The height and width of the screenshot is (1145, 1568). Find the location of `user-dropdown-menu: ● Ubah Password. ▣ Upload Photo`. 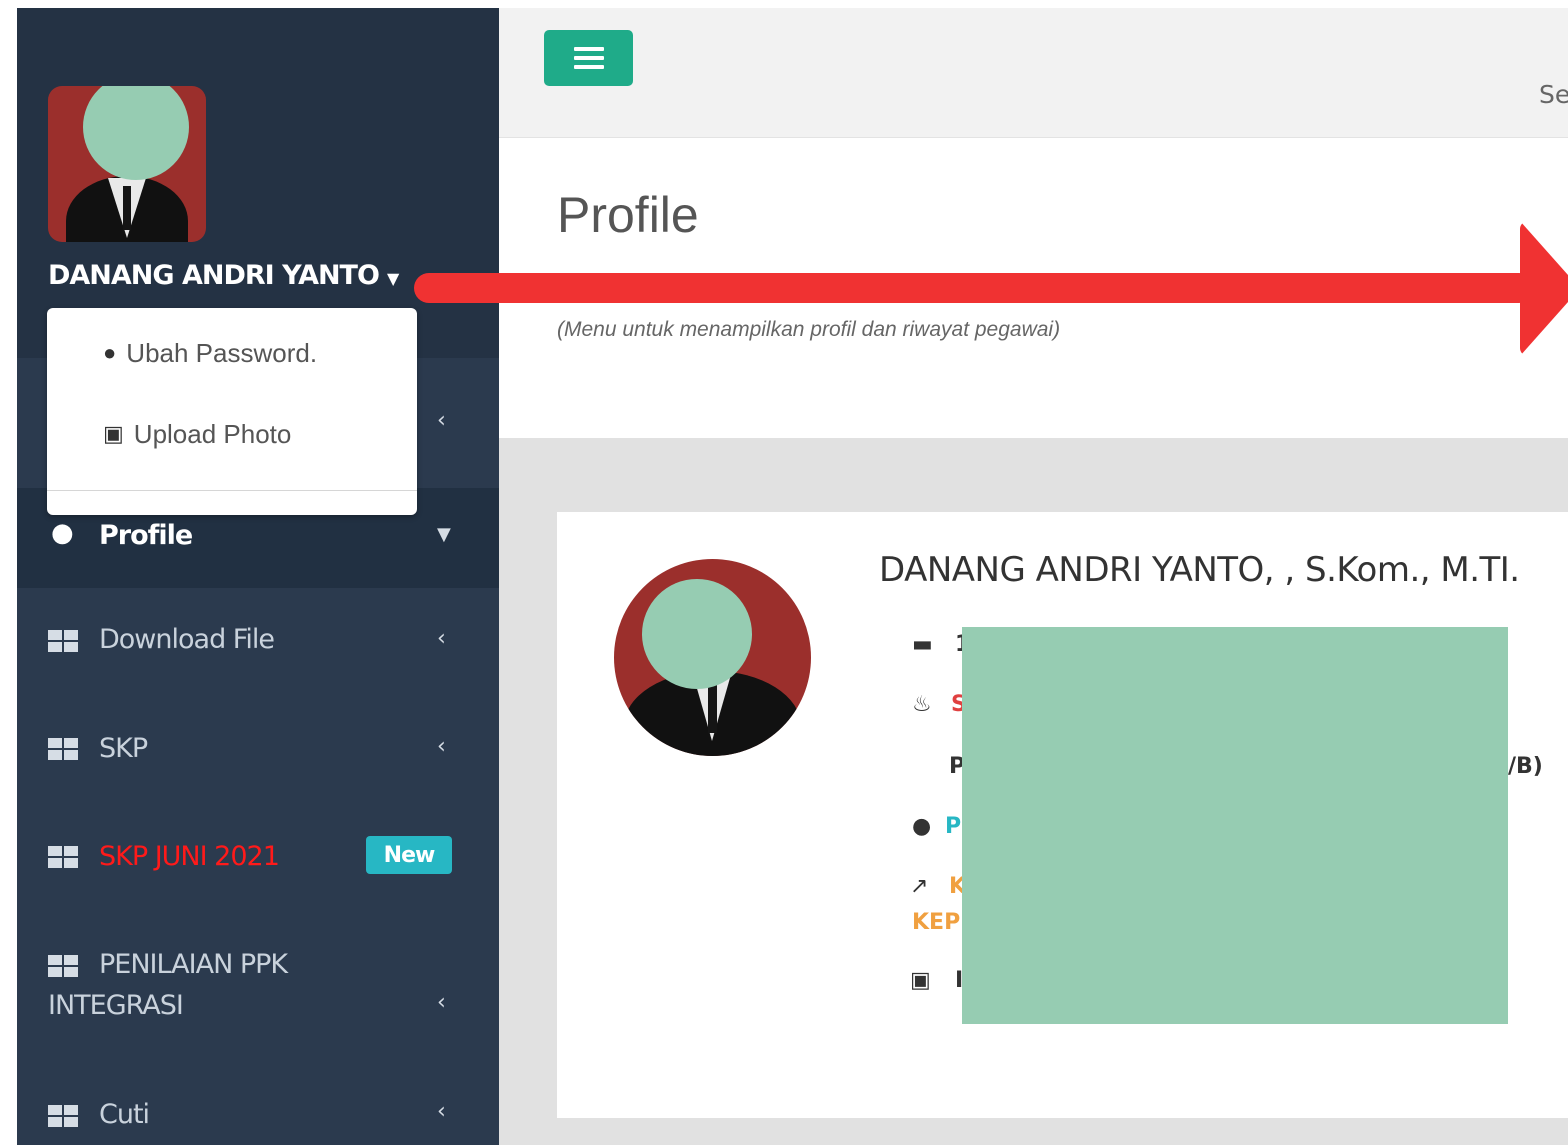

user-dropdown-menu: ● Ubah Password. ▣ Upload Photo is located at coordinates (232, 411).